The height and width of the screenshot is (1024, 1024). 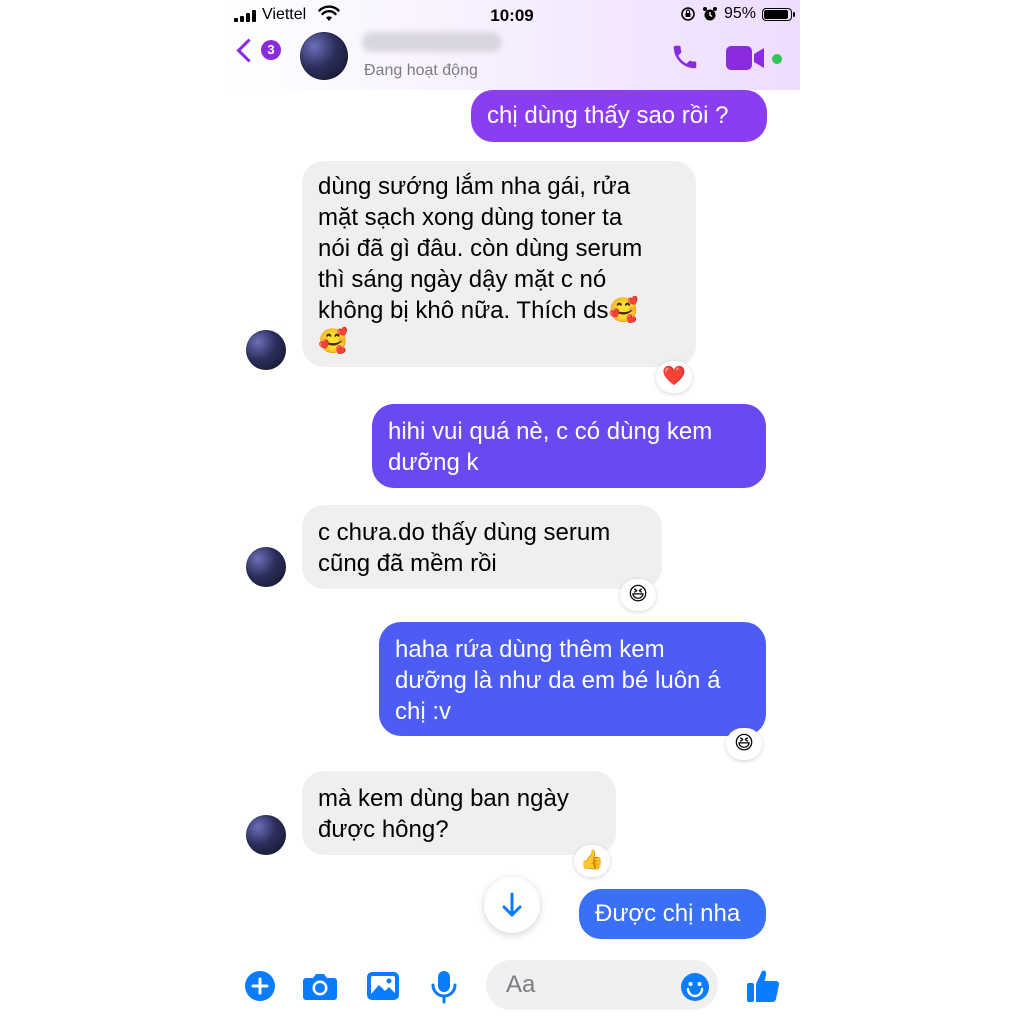 What do you see at coordinates (474, 186) in the screenshot?
I see `message-line: dùng sướng lắm nha gái, rửa` at bounding box center [474, 186].